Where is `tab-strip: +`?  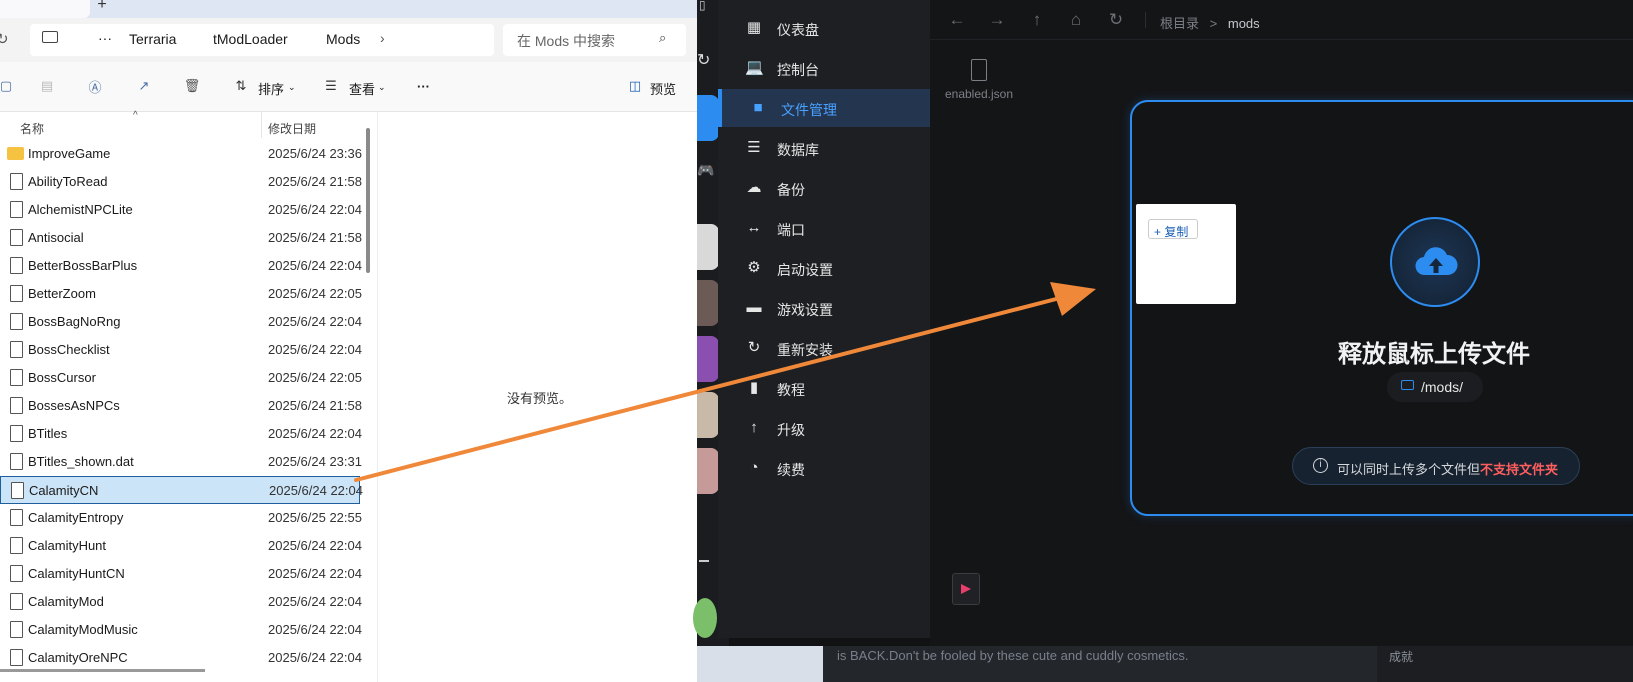 tab-strip: + is located at coordinates (348, 9).